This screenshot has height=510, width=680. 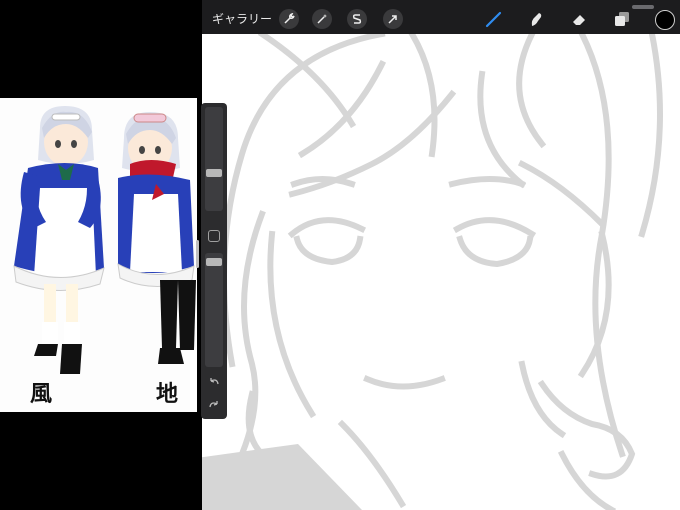 I want to click on opacity-knob, so click(x=214, y=262).